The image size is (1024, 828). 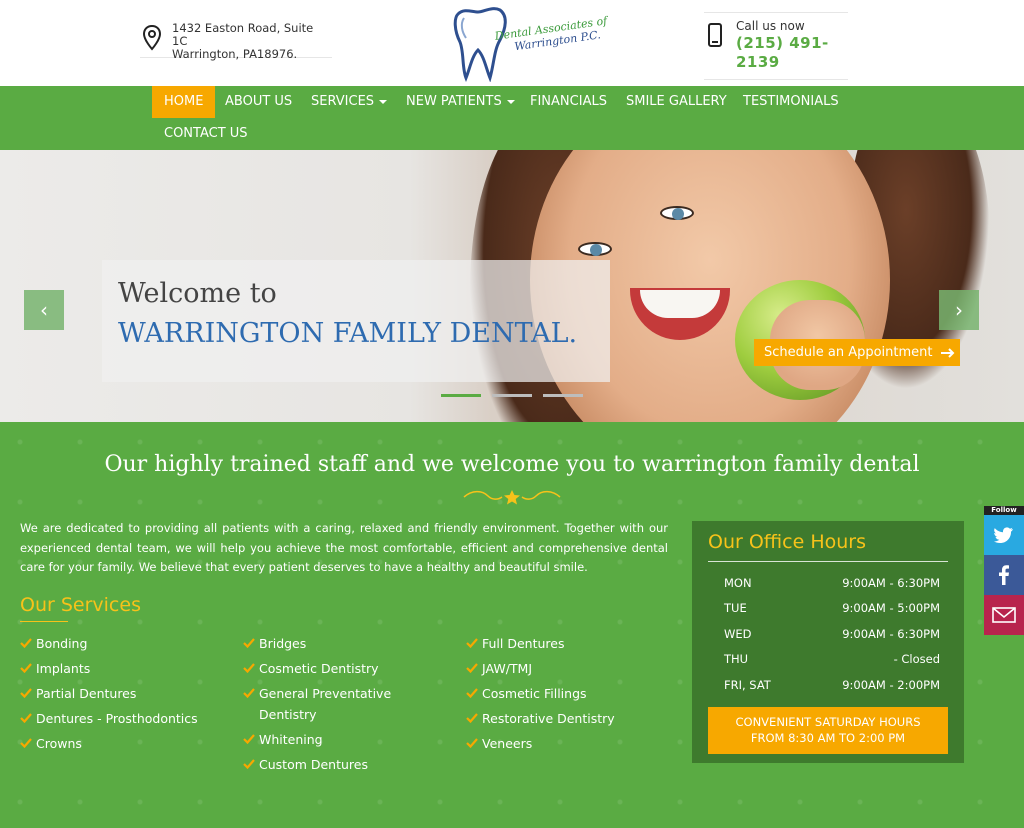 What do you see at coordinates (333, 644) in the screenshot?
I see `service-item: Bridges` at bounding box center [333, 644].